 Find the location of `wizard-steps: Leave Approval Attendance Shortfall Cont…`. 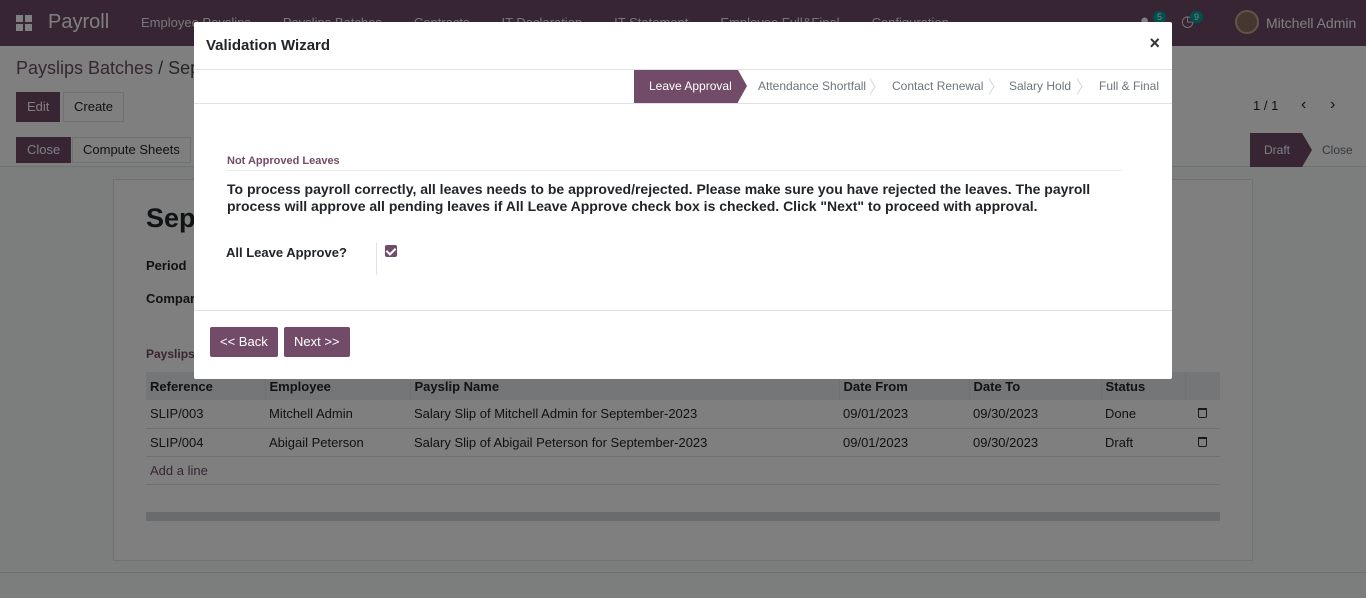

wizard-steps: Leave Approval Attendance Shortfall Cont… is located at coordinates (683, 87).